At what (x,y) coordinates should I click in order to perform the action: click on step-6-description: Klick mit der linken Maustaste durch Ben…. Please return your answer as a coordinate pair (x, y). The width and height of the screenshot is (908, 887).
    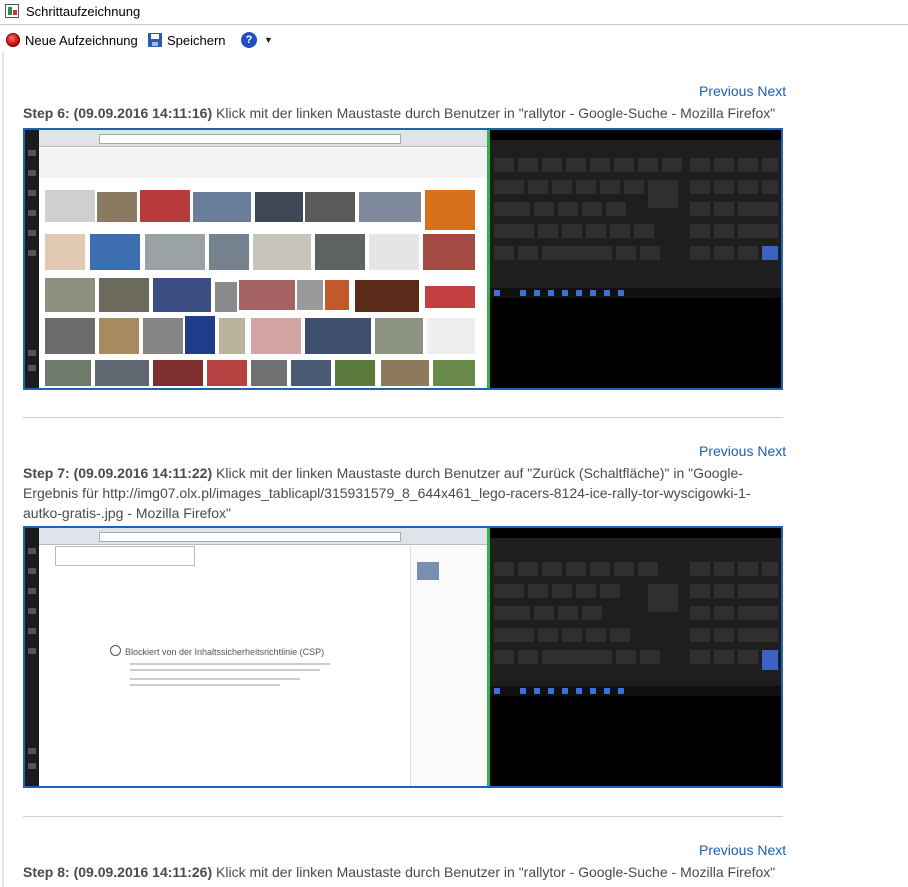
    Looking at the image, I should click on (494, 113).